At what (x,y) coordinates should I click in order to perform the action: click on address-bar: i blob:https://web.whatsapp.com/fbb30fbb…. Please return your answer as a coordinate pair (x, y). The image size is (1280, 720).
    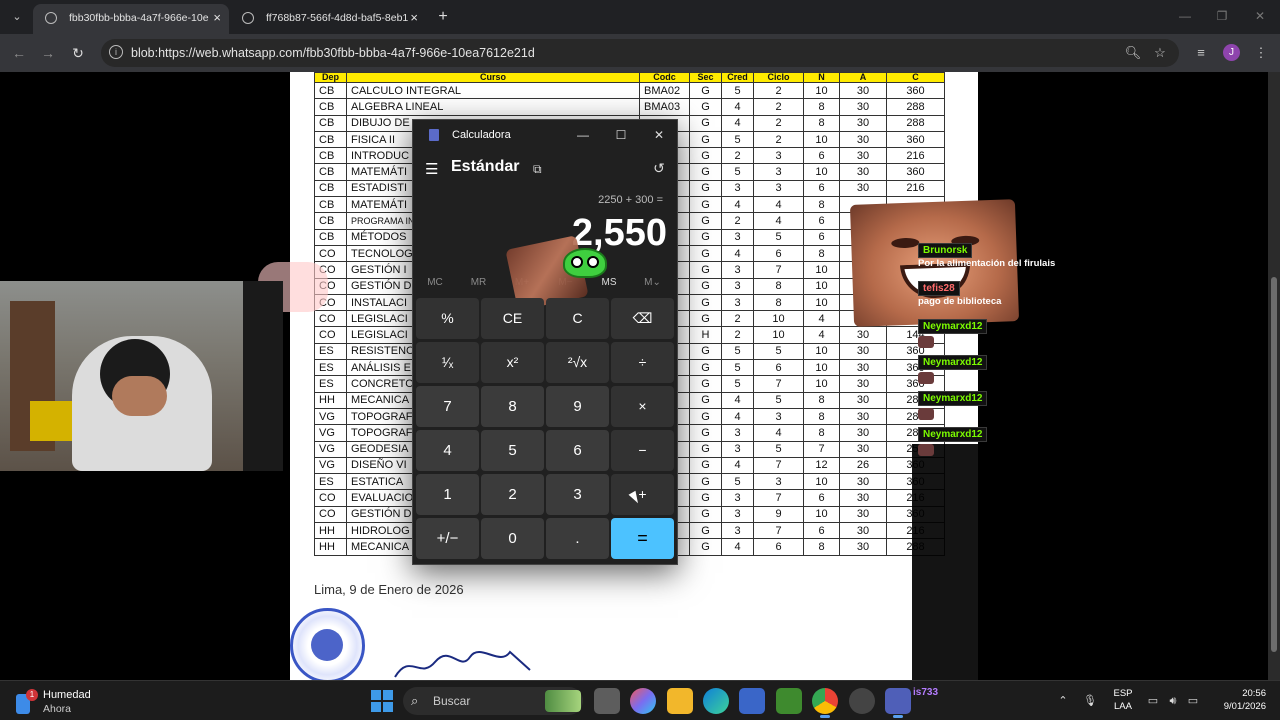
    Looking at the image, I should click on (640, 53).